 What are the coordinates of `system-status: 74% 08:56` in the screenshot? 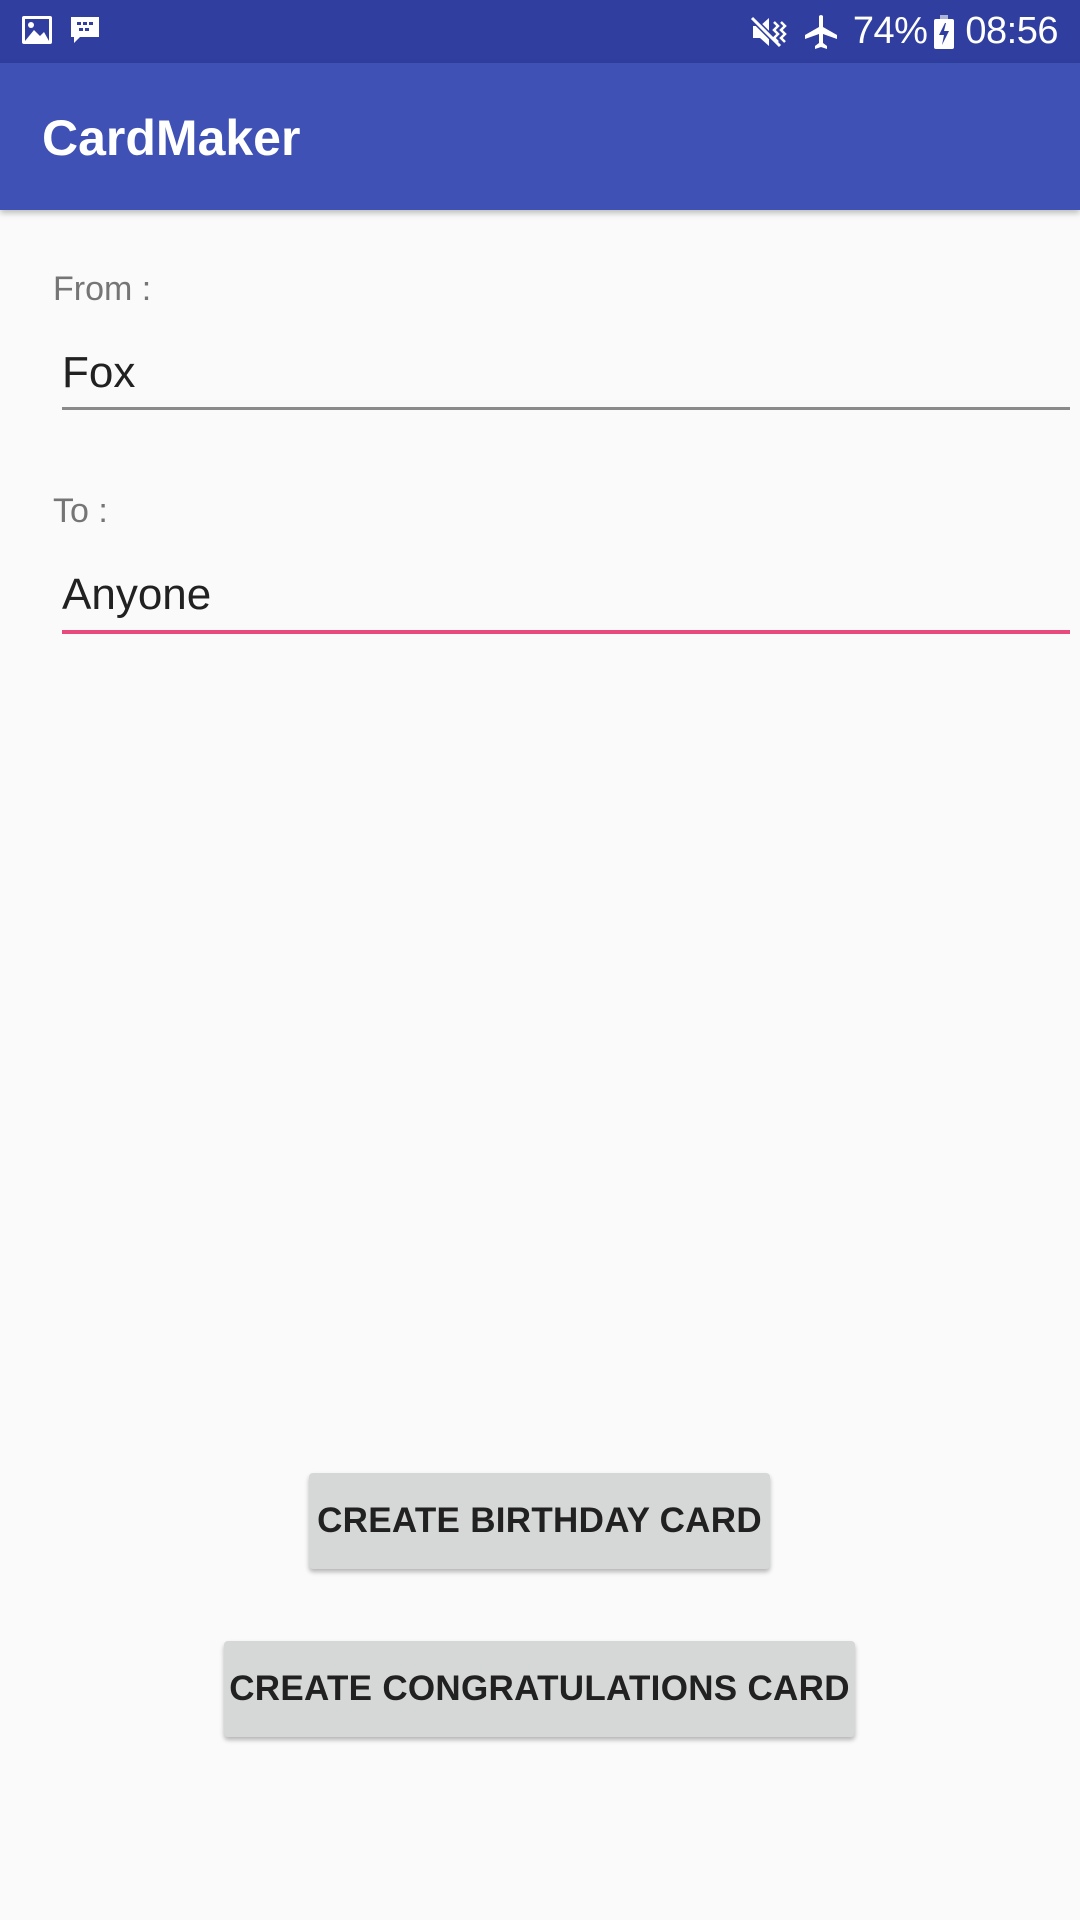 It's located at (903, 31).